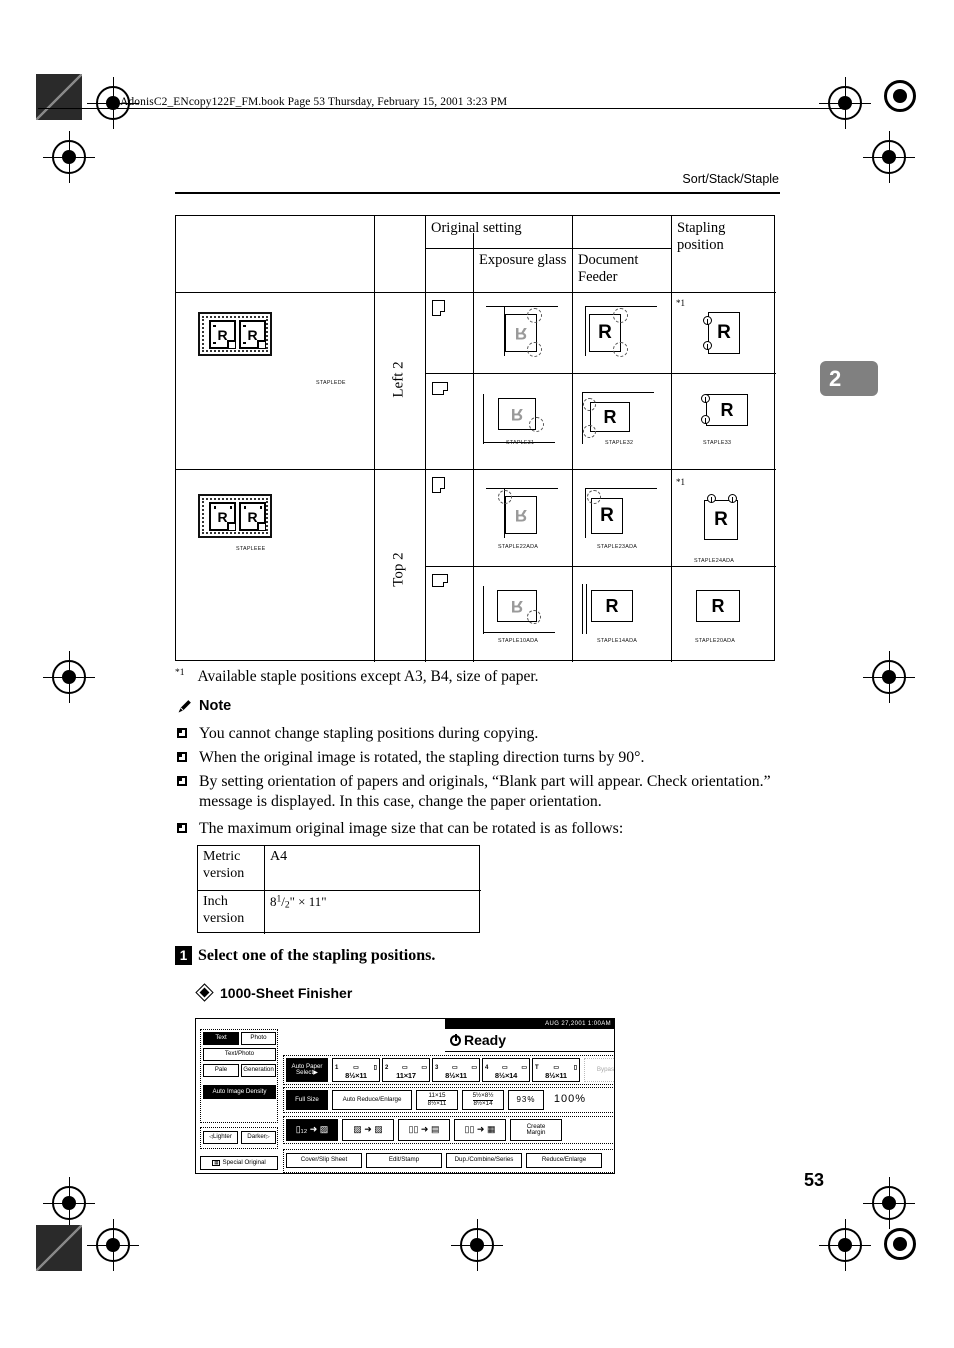  What do you see at coordinates (437, 1100) in the screenshot?
I see `button-preset-ratio-1: 11×15 8½×11` at bounding box center [437, 1100].